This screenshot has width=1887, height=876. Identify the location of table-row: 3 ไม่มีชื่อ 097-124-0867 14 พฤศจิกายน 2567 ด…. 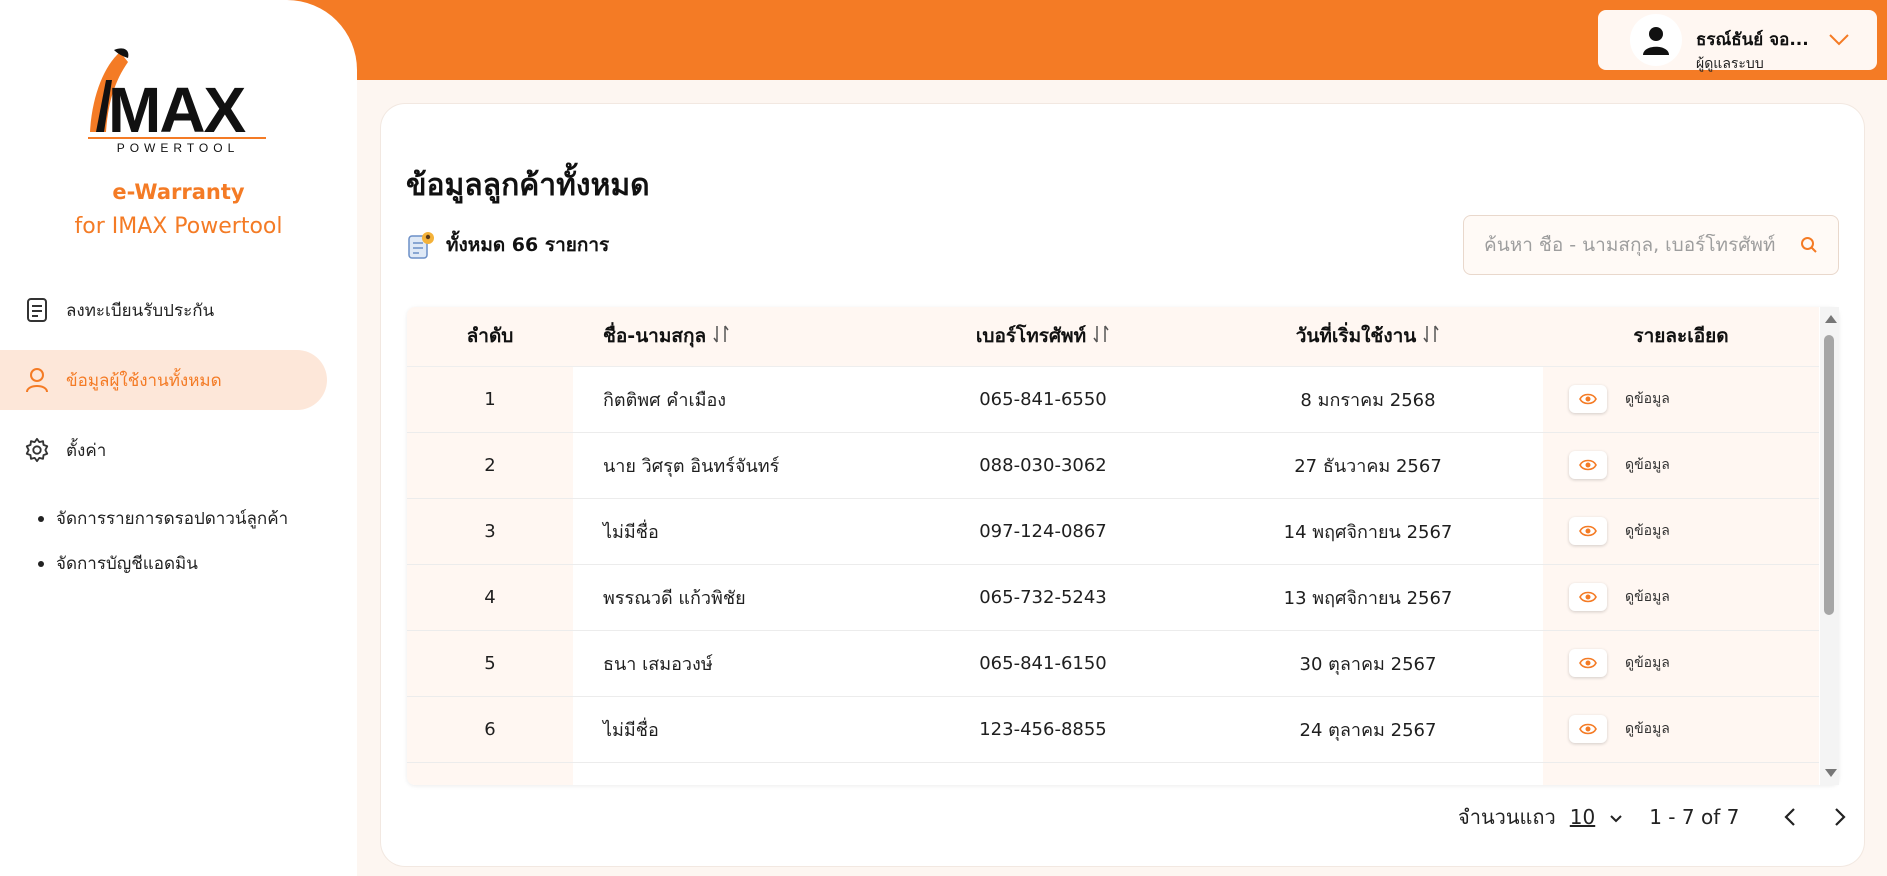
(1113, 531).